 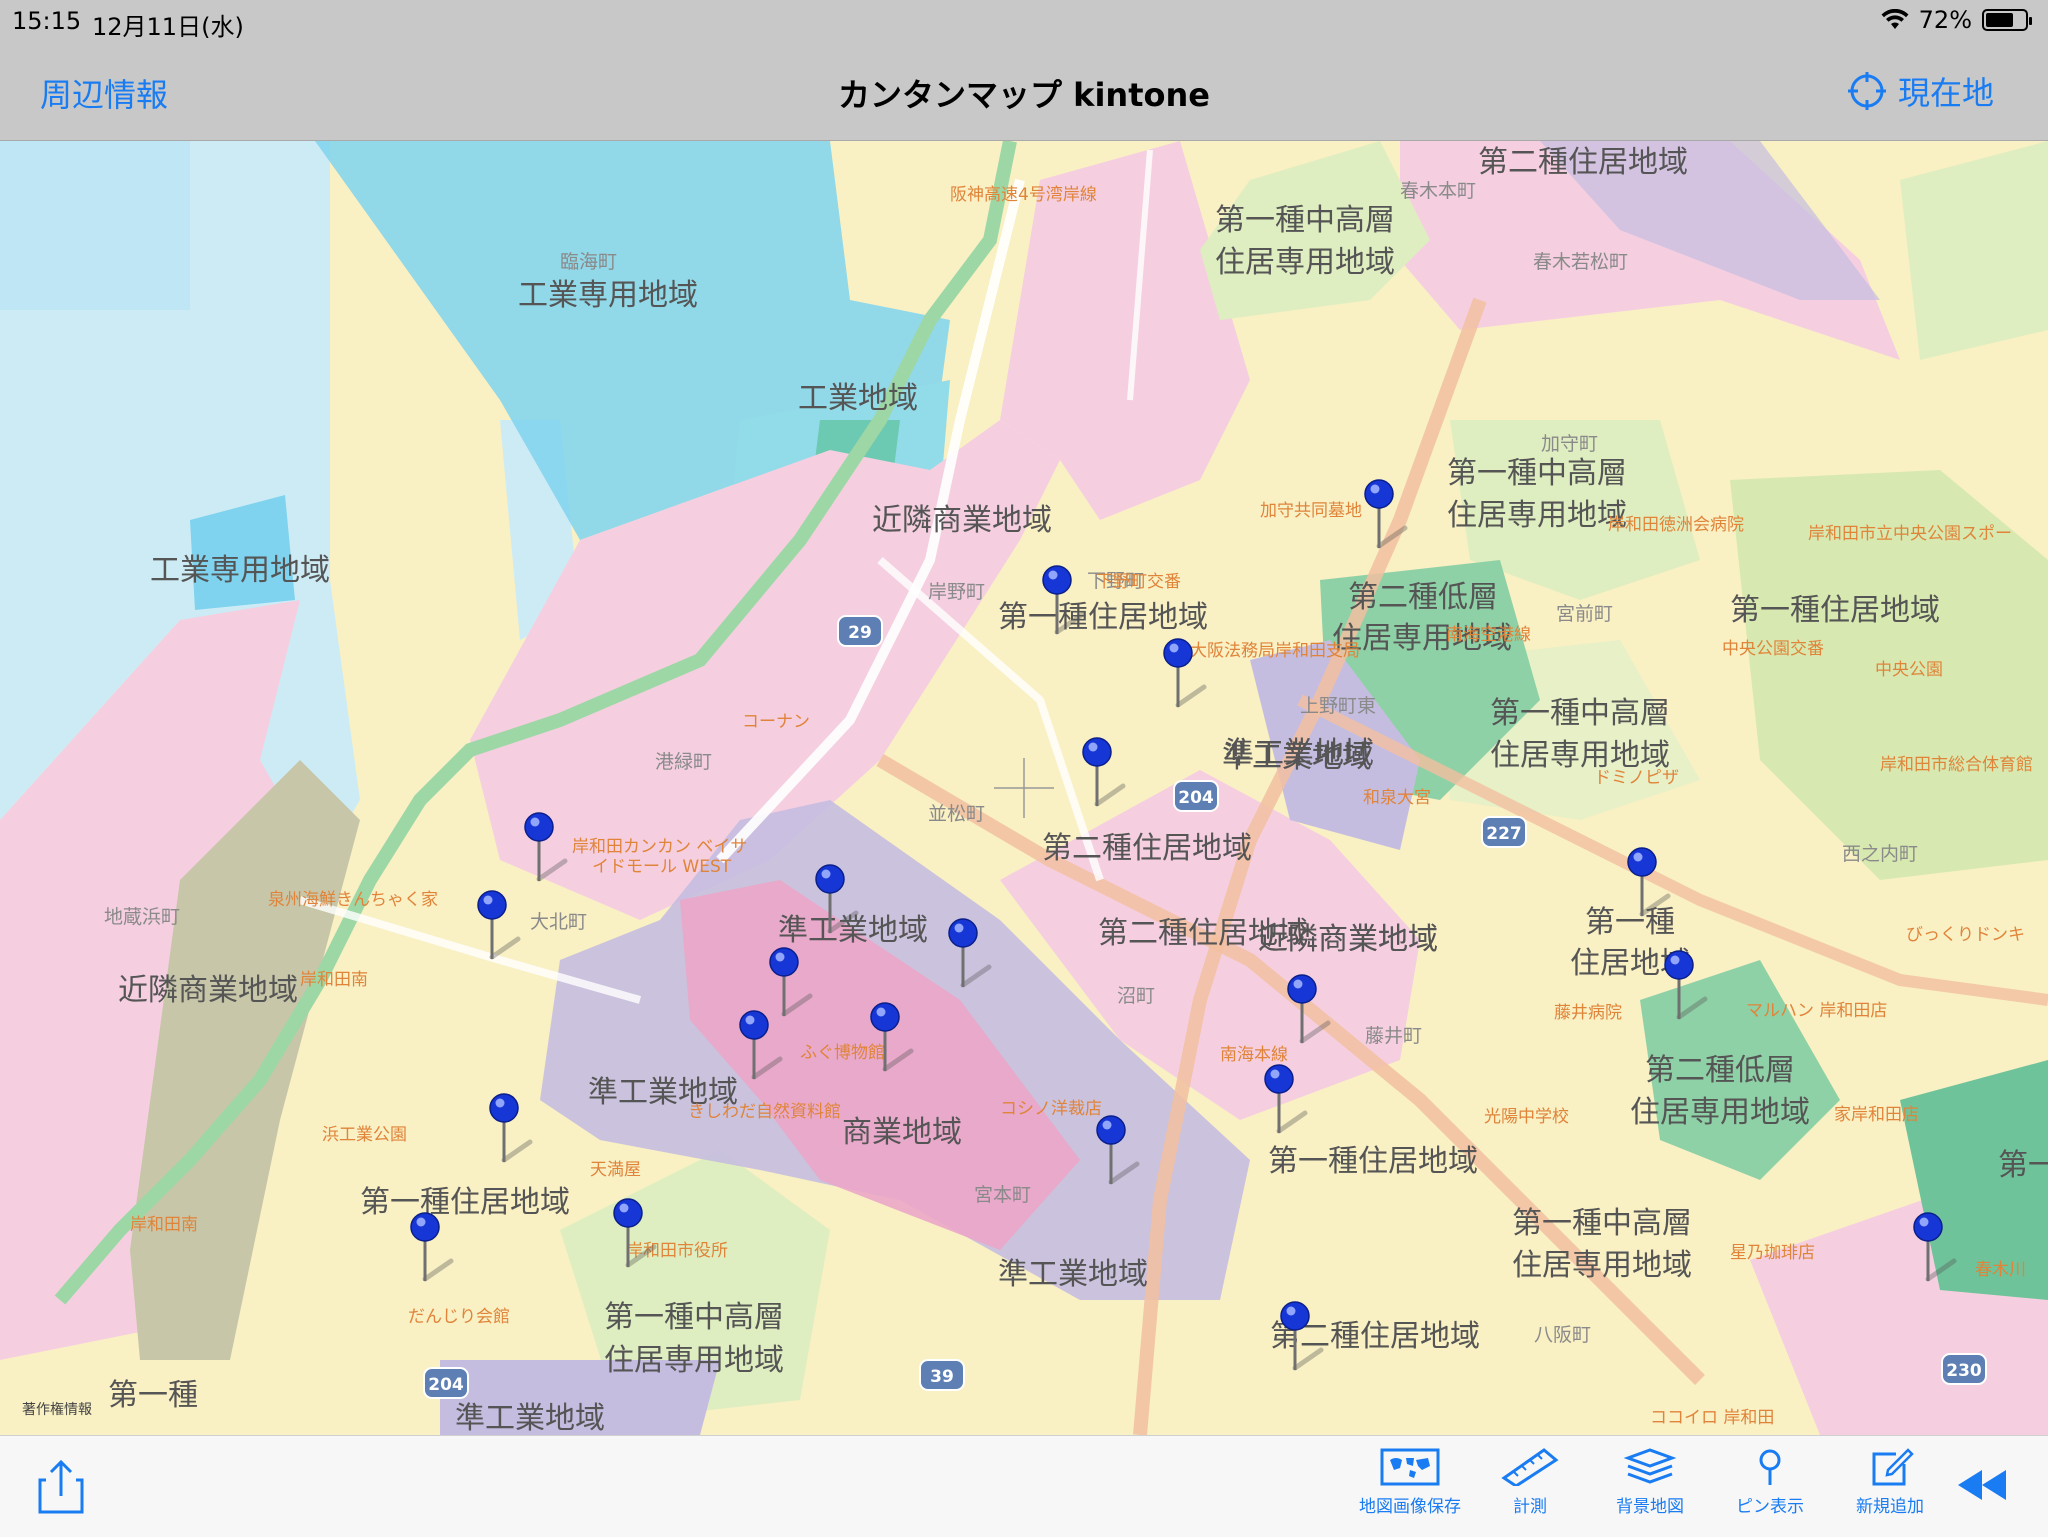 What do you see at coordinates (1024, 20) in the screenshot?
I see `status-bar: 15:15 12月11日(水) 72%` at bounding box center [1024, 20].